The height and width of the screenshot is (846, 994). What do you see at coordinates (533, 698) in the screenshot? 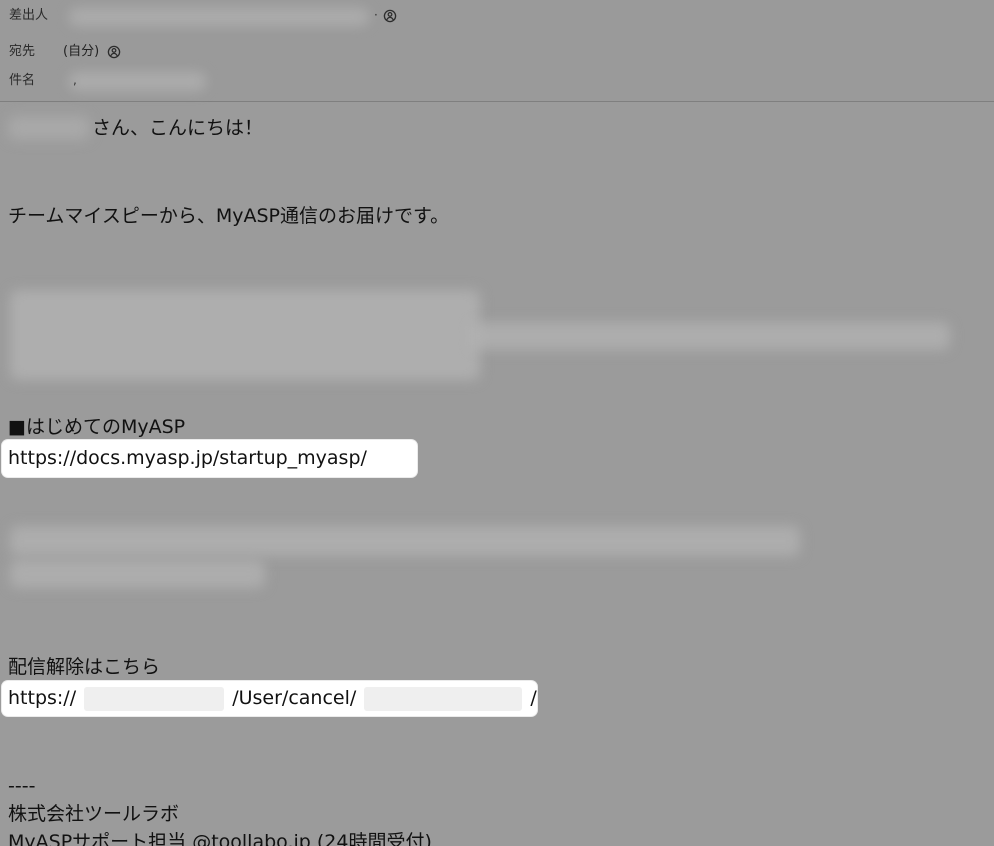
I see `unsubscribe-suffix: /` at bounding box center [533, 698].